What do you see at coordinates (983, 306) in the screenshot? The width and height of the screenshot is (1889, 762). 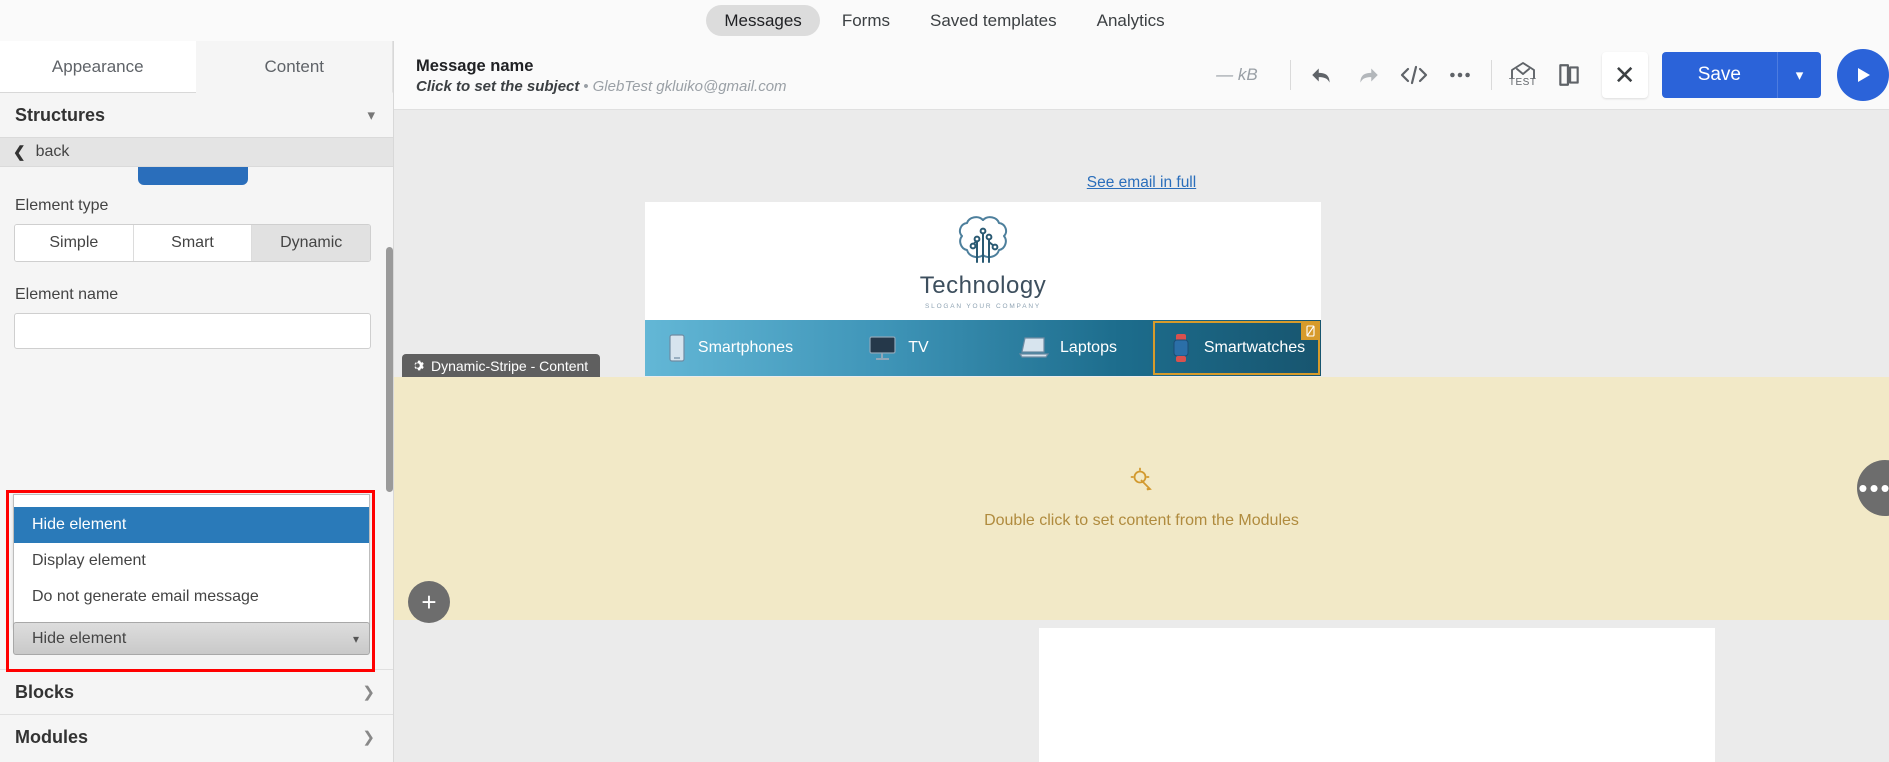 I see `email-logo-slogan: SLOGAN YOUR COMPANY` at bounding box center [983, 306].